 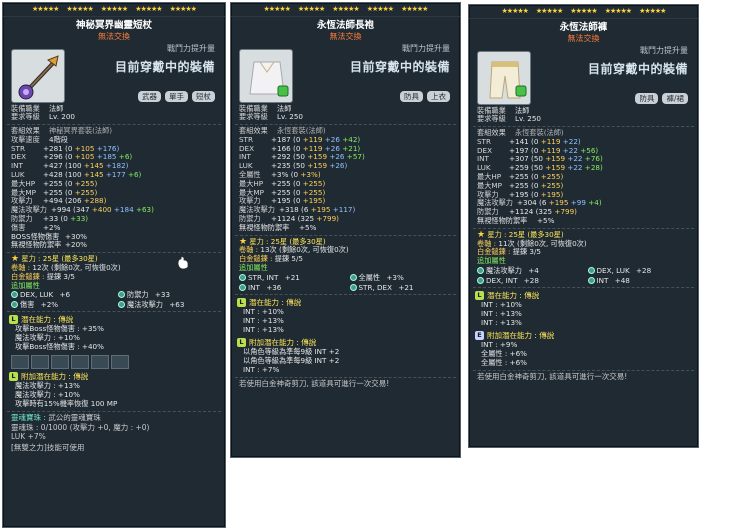 What do you see at coordinates (203, 96) in the screenshot?
I see `tag-type: 短杖` at bounding box center [203, 96].